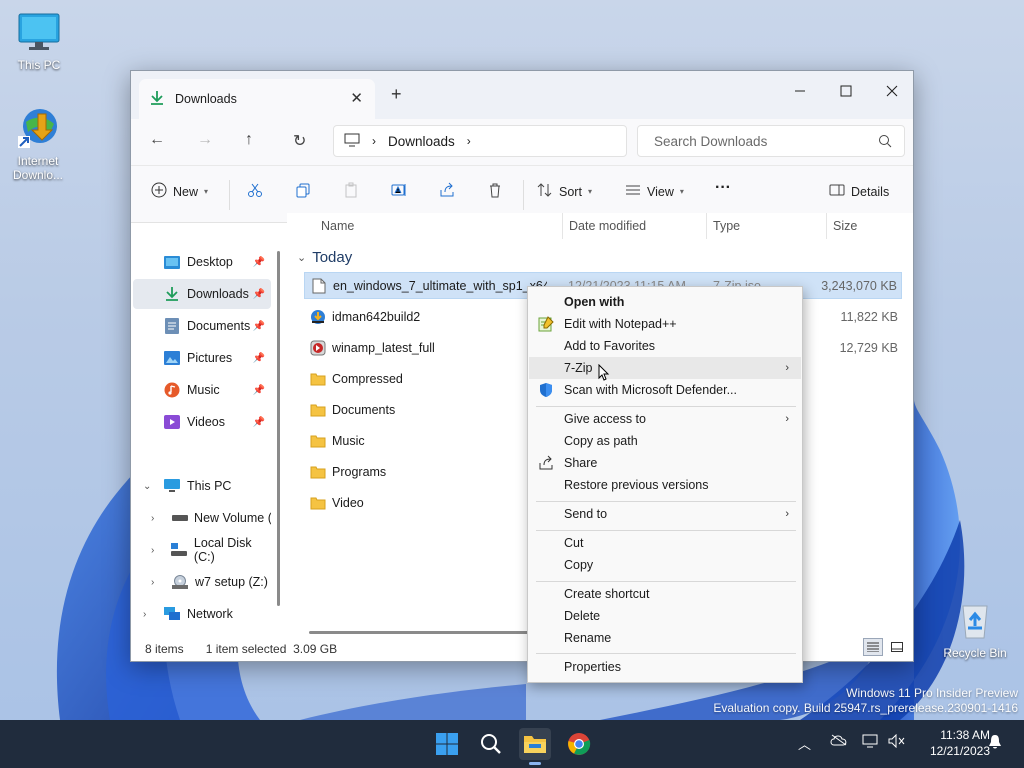  Describe the element at coordinates (607, 226) in the screenshot. I see `column-header-date: Date modified` at that location.